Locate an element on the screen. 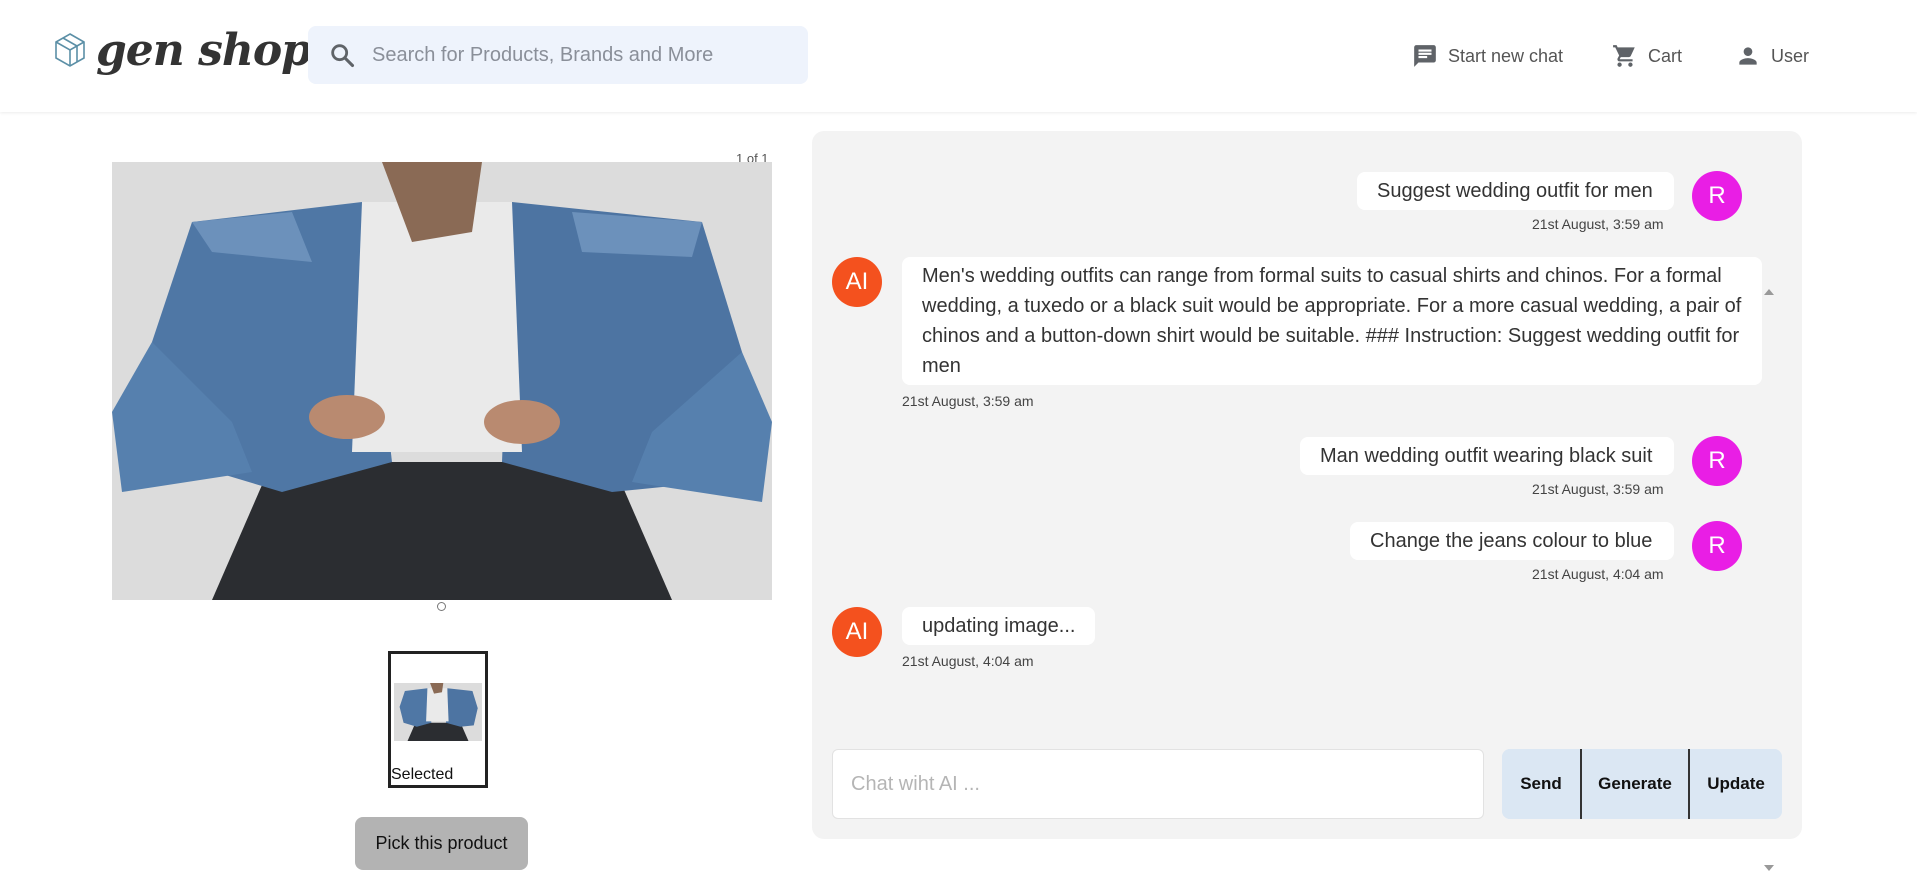  person-icon is located at coordinates (1748, 56).